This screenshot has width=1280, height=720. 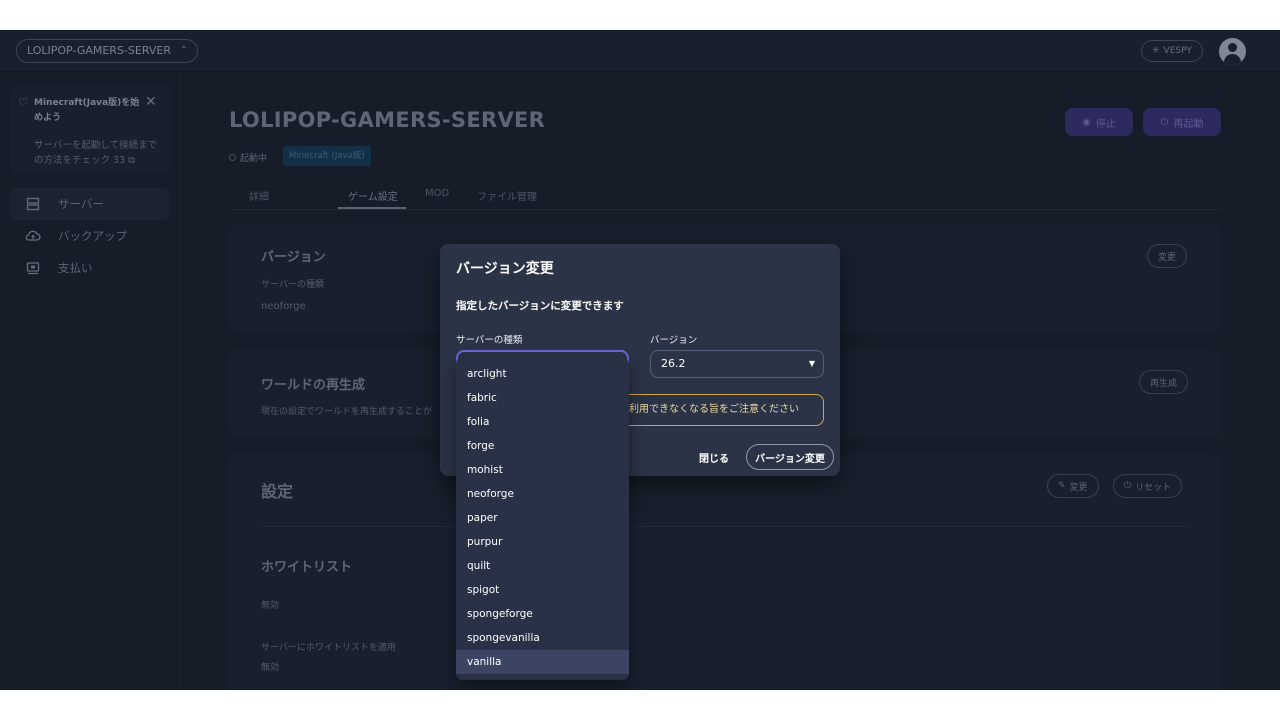 What do you see at coordinates (542, 398) in the screenshot?
I see `dropdown-option: fabric` at bounding box center [542, 398].